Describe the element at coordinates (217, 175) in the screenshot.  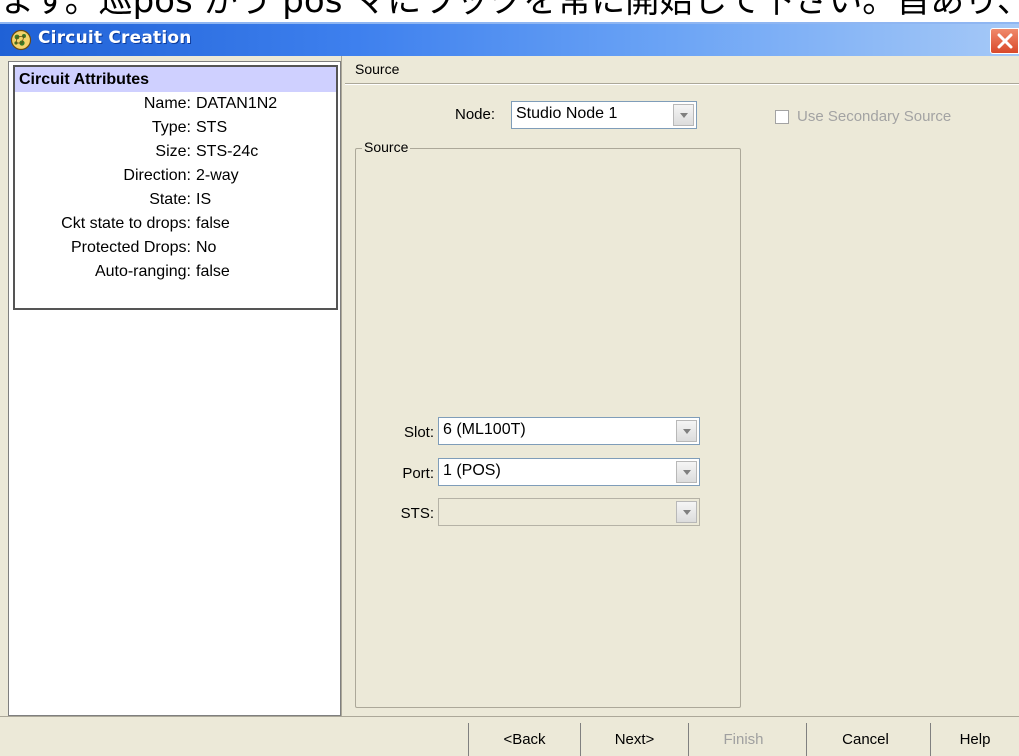
I see `attribute-value: 2-way` at that location.